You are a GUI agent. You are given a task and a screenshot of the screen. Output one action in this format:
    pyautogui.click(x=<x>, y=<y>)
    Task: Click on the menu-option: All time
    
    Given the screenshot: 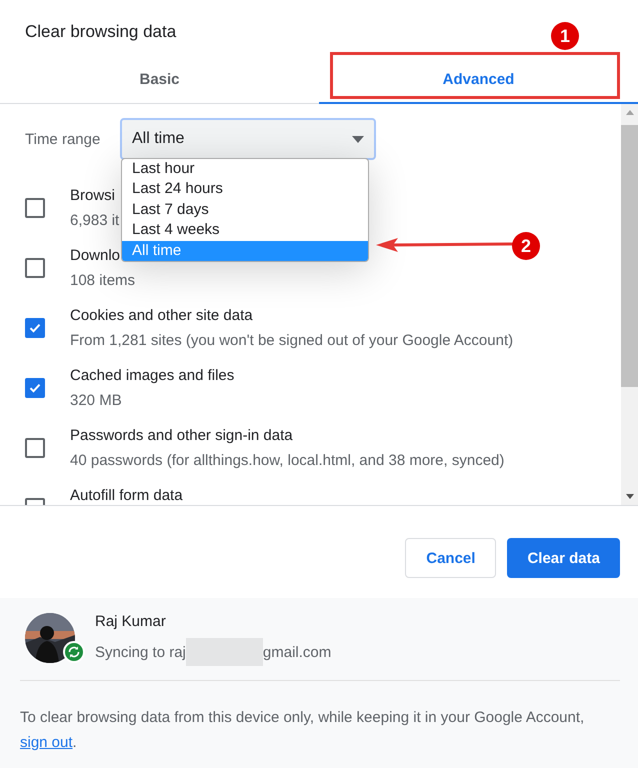 What is the action you would take?
    pyautogui.click(x=245, y=251)
    